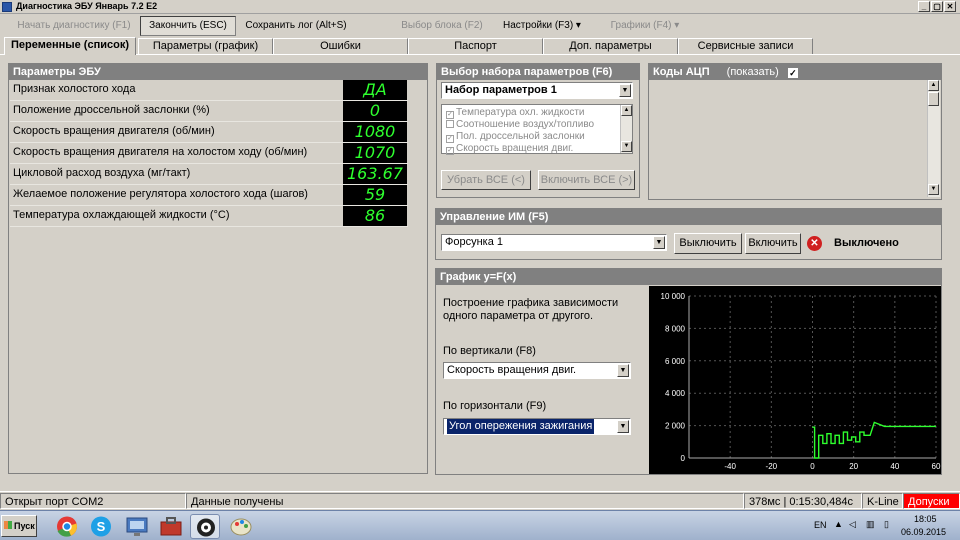 Image resolution: width=960 pixels, height=540 pixels. Describe the element at coordinates (925, 519) in the screenshot. I see `clock-time: 18:05` at that location.